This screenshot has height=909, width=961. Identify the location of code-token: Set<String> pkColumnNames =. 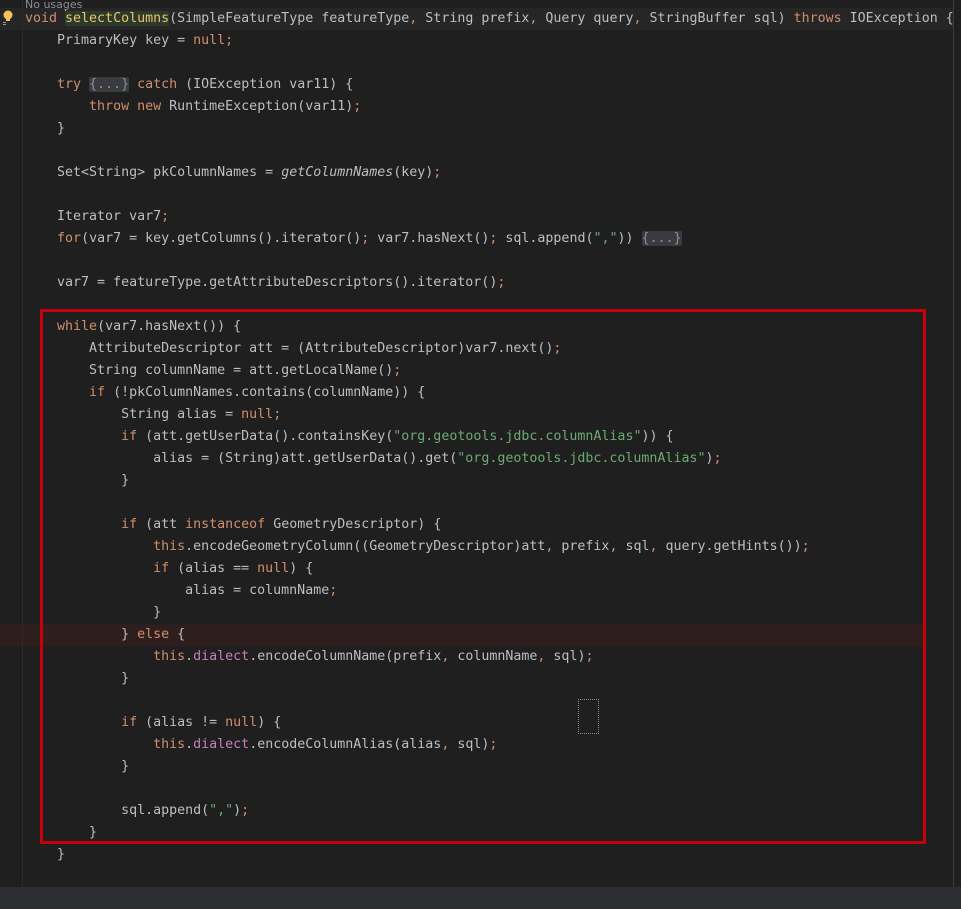
(153, 172).